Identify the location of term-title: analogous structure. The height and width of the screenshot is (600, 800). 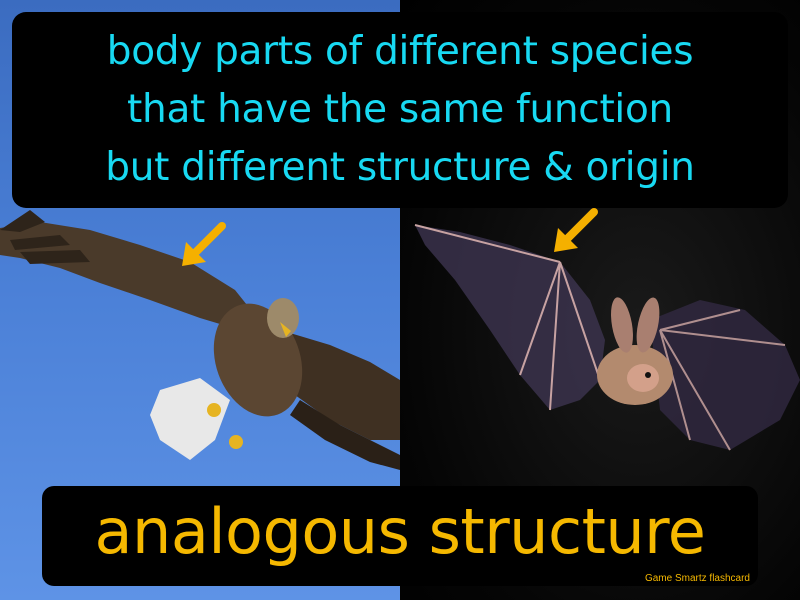
(400, 531).